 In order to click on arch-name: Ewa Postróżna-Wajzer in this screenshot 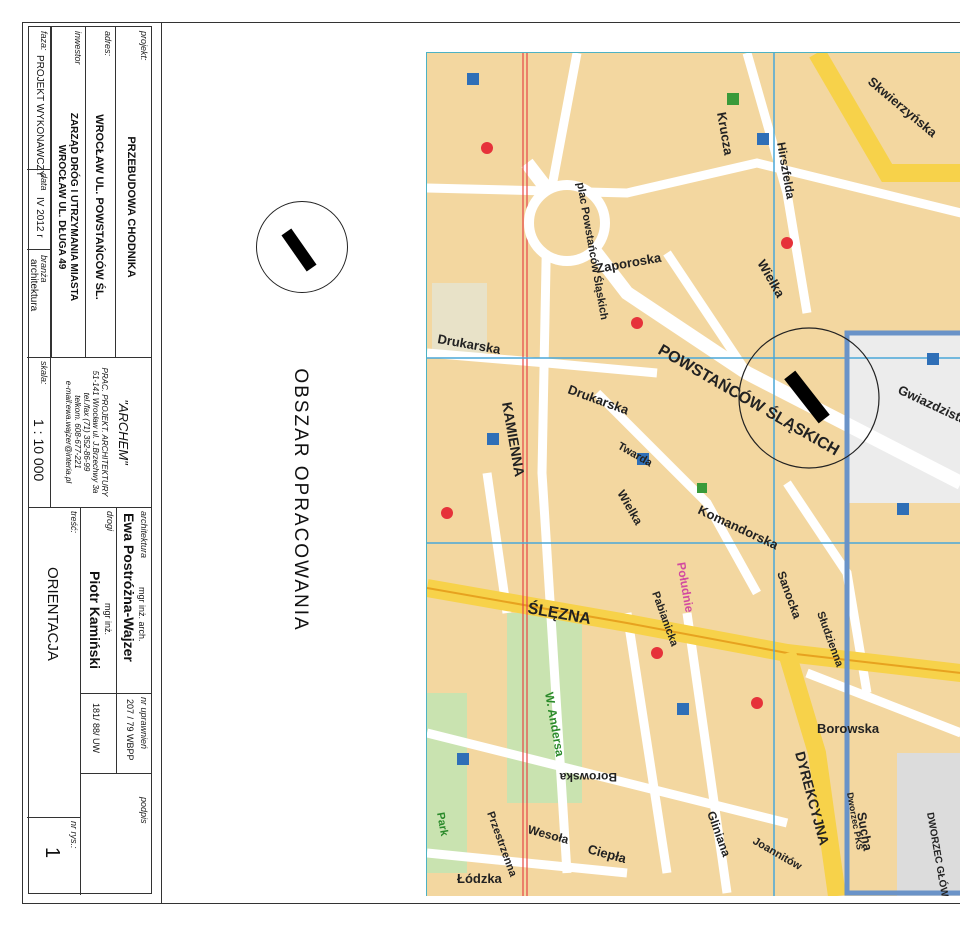, I will do `click(129, 587)`.